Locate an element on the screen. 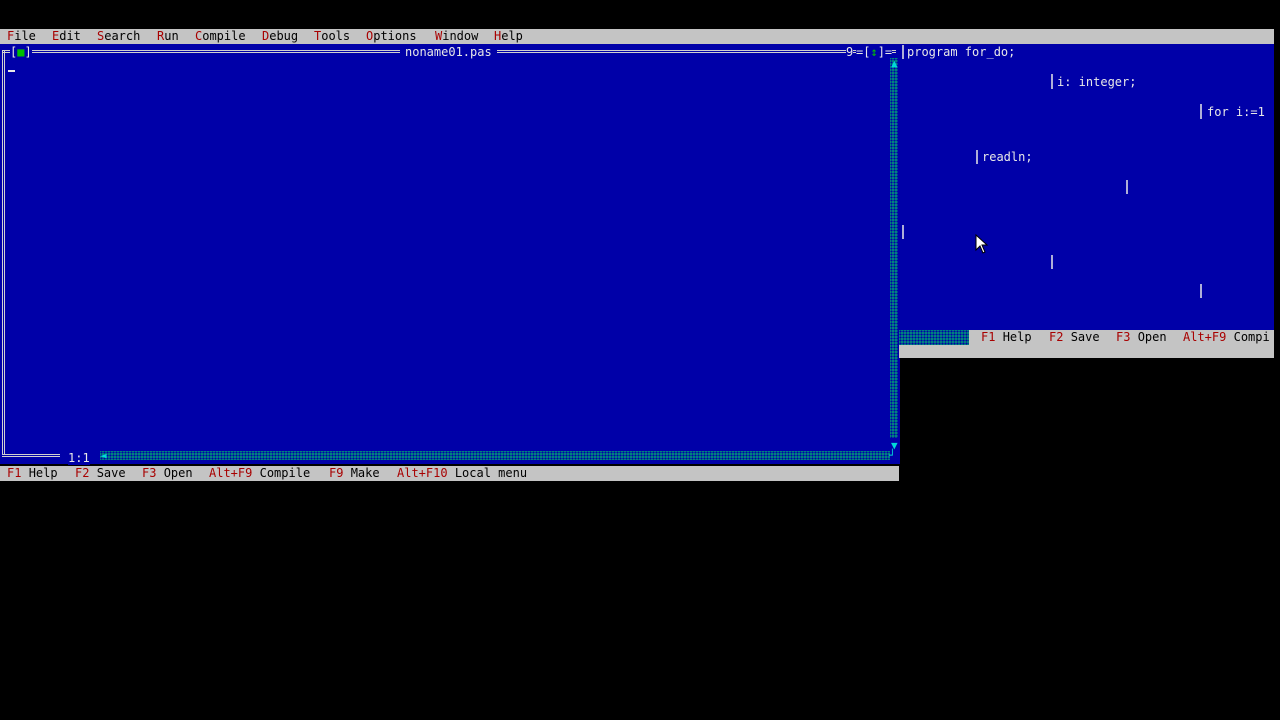 Image resolution: width=1280 pixels, height=720 pixels. menu-file: File is located at coordinates (21, 36).